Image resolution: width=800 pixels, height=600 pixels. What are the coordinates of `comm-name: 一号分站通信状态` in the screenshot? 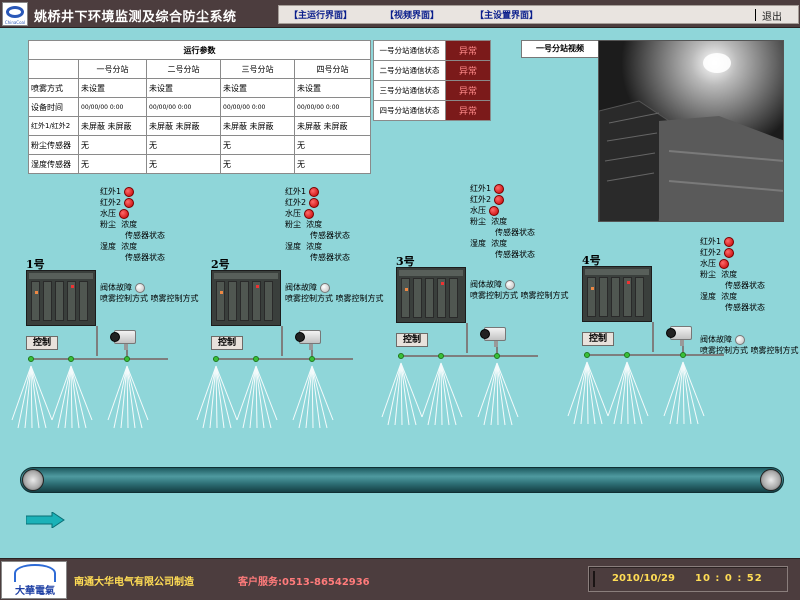 It's located at (409, 50).